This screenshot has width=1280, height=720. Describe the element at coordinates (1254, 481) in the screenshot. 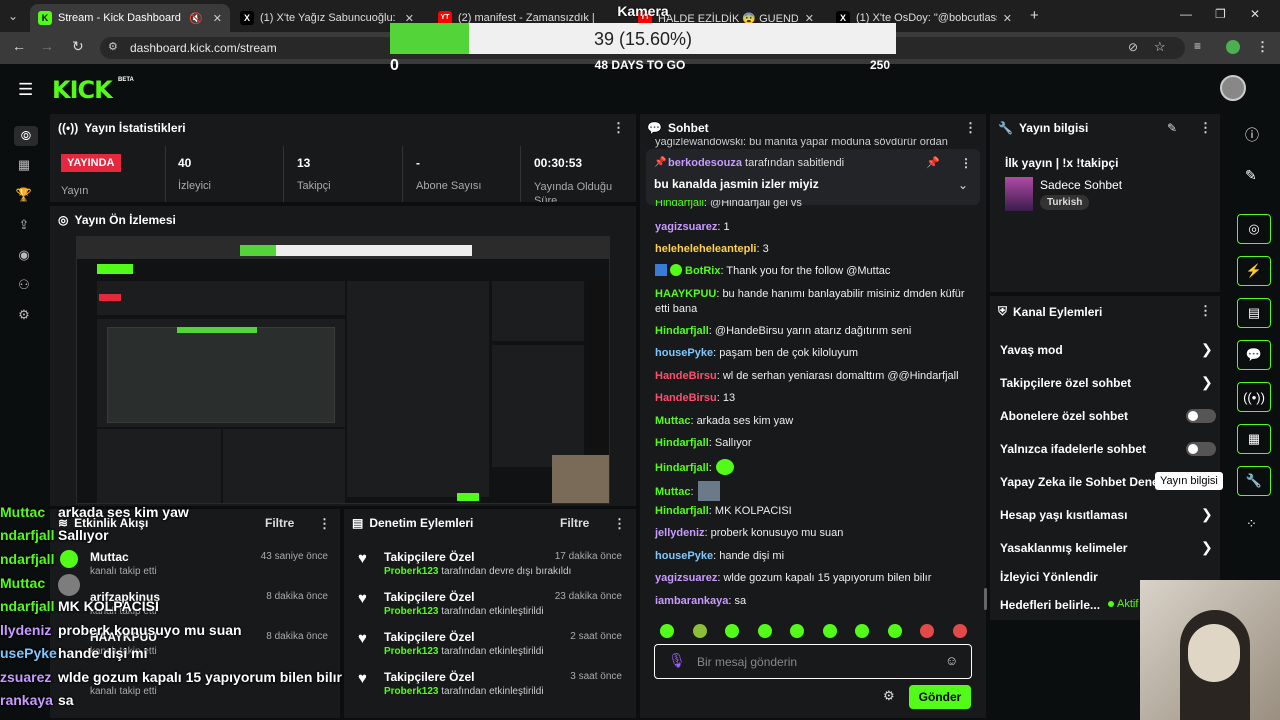

I see `wrench-toggle-icon: 🔧` at that location.